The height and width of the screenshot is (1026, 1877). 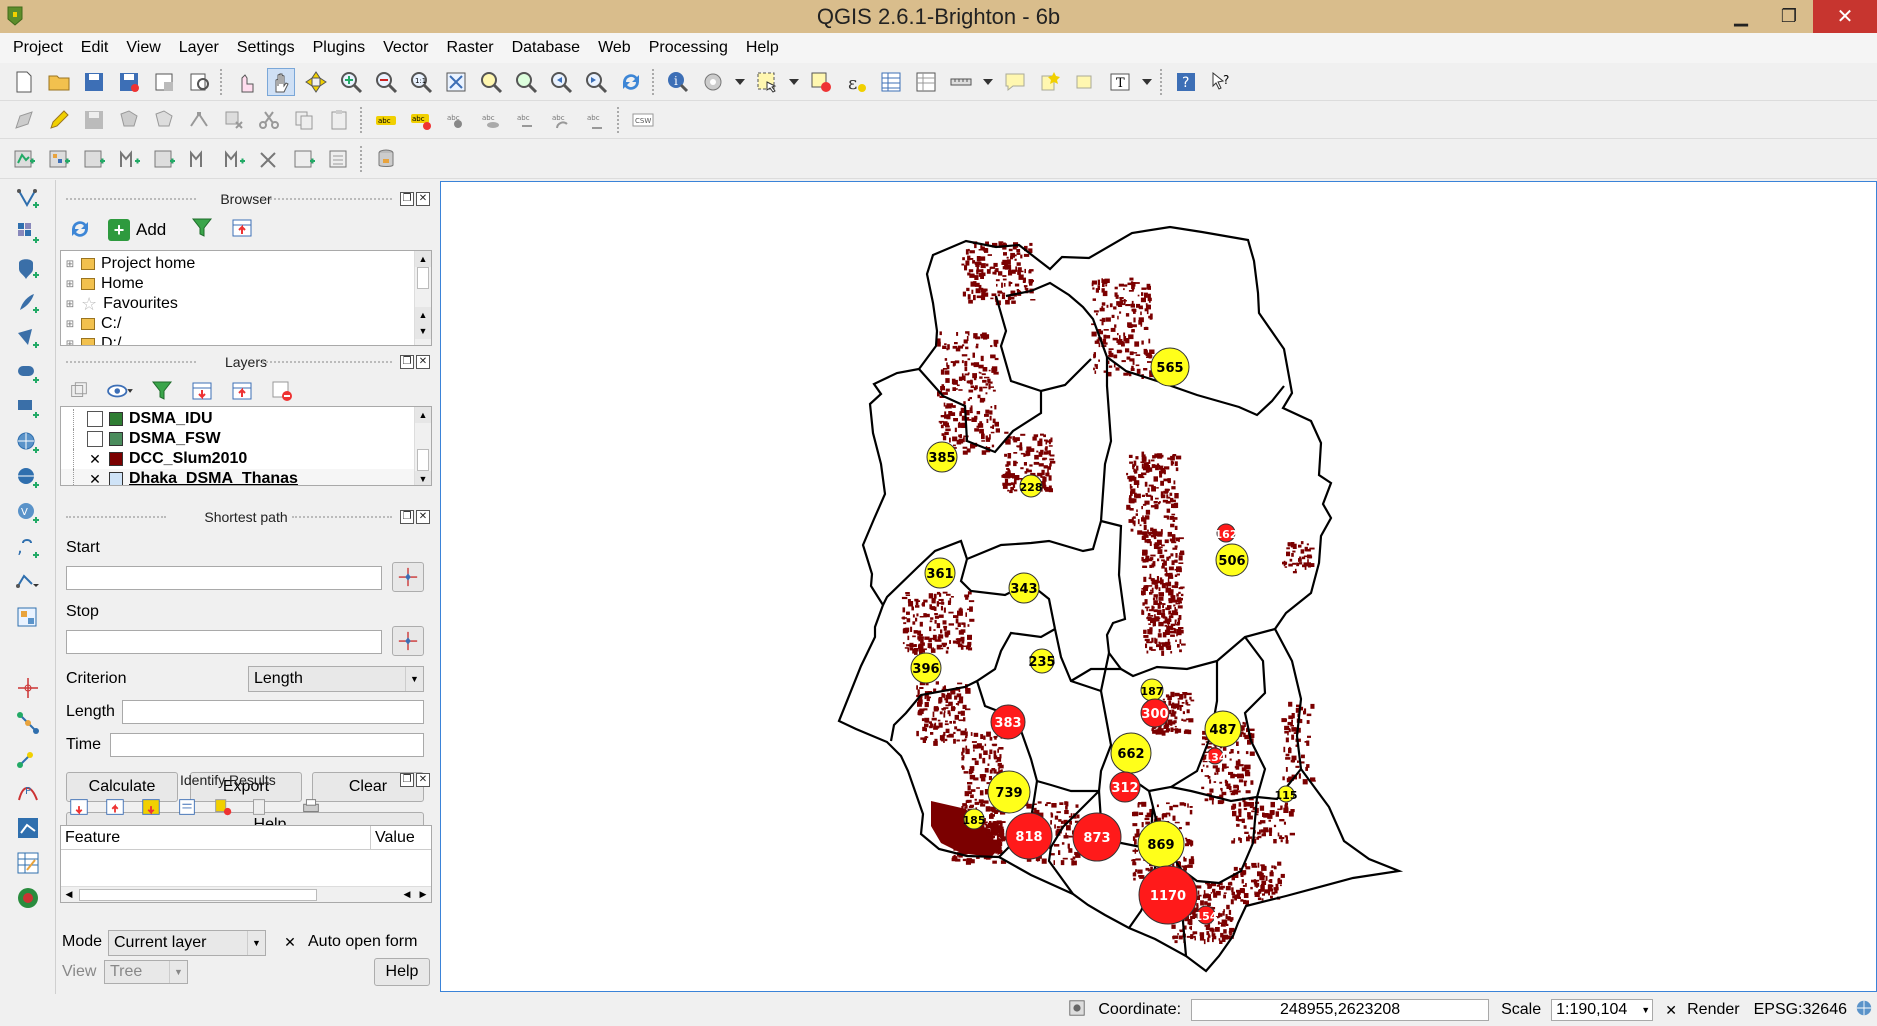 What do you see at coordinates (151, 809) in the screenshot?
I see `expand-new-results-icon` at bounding box center [151, 809].